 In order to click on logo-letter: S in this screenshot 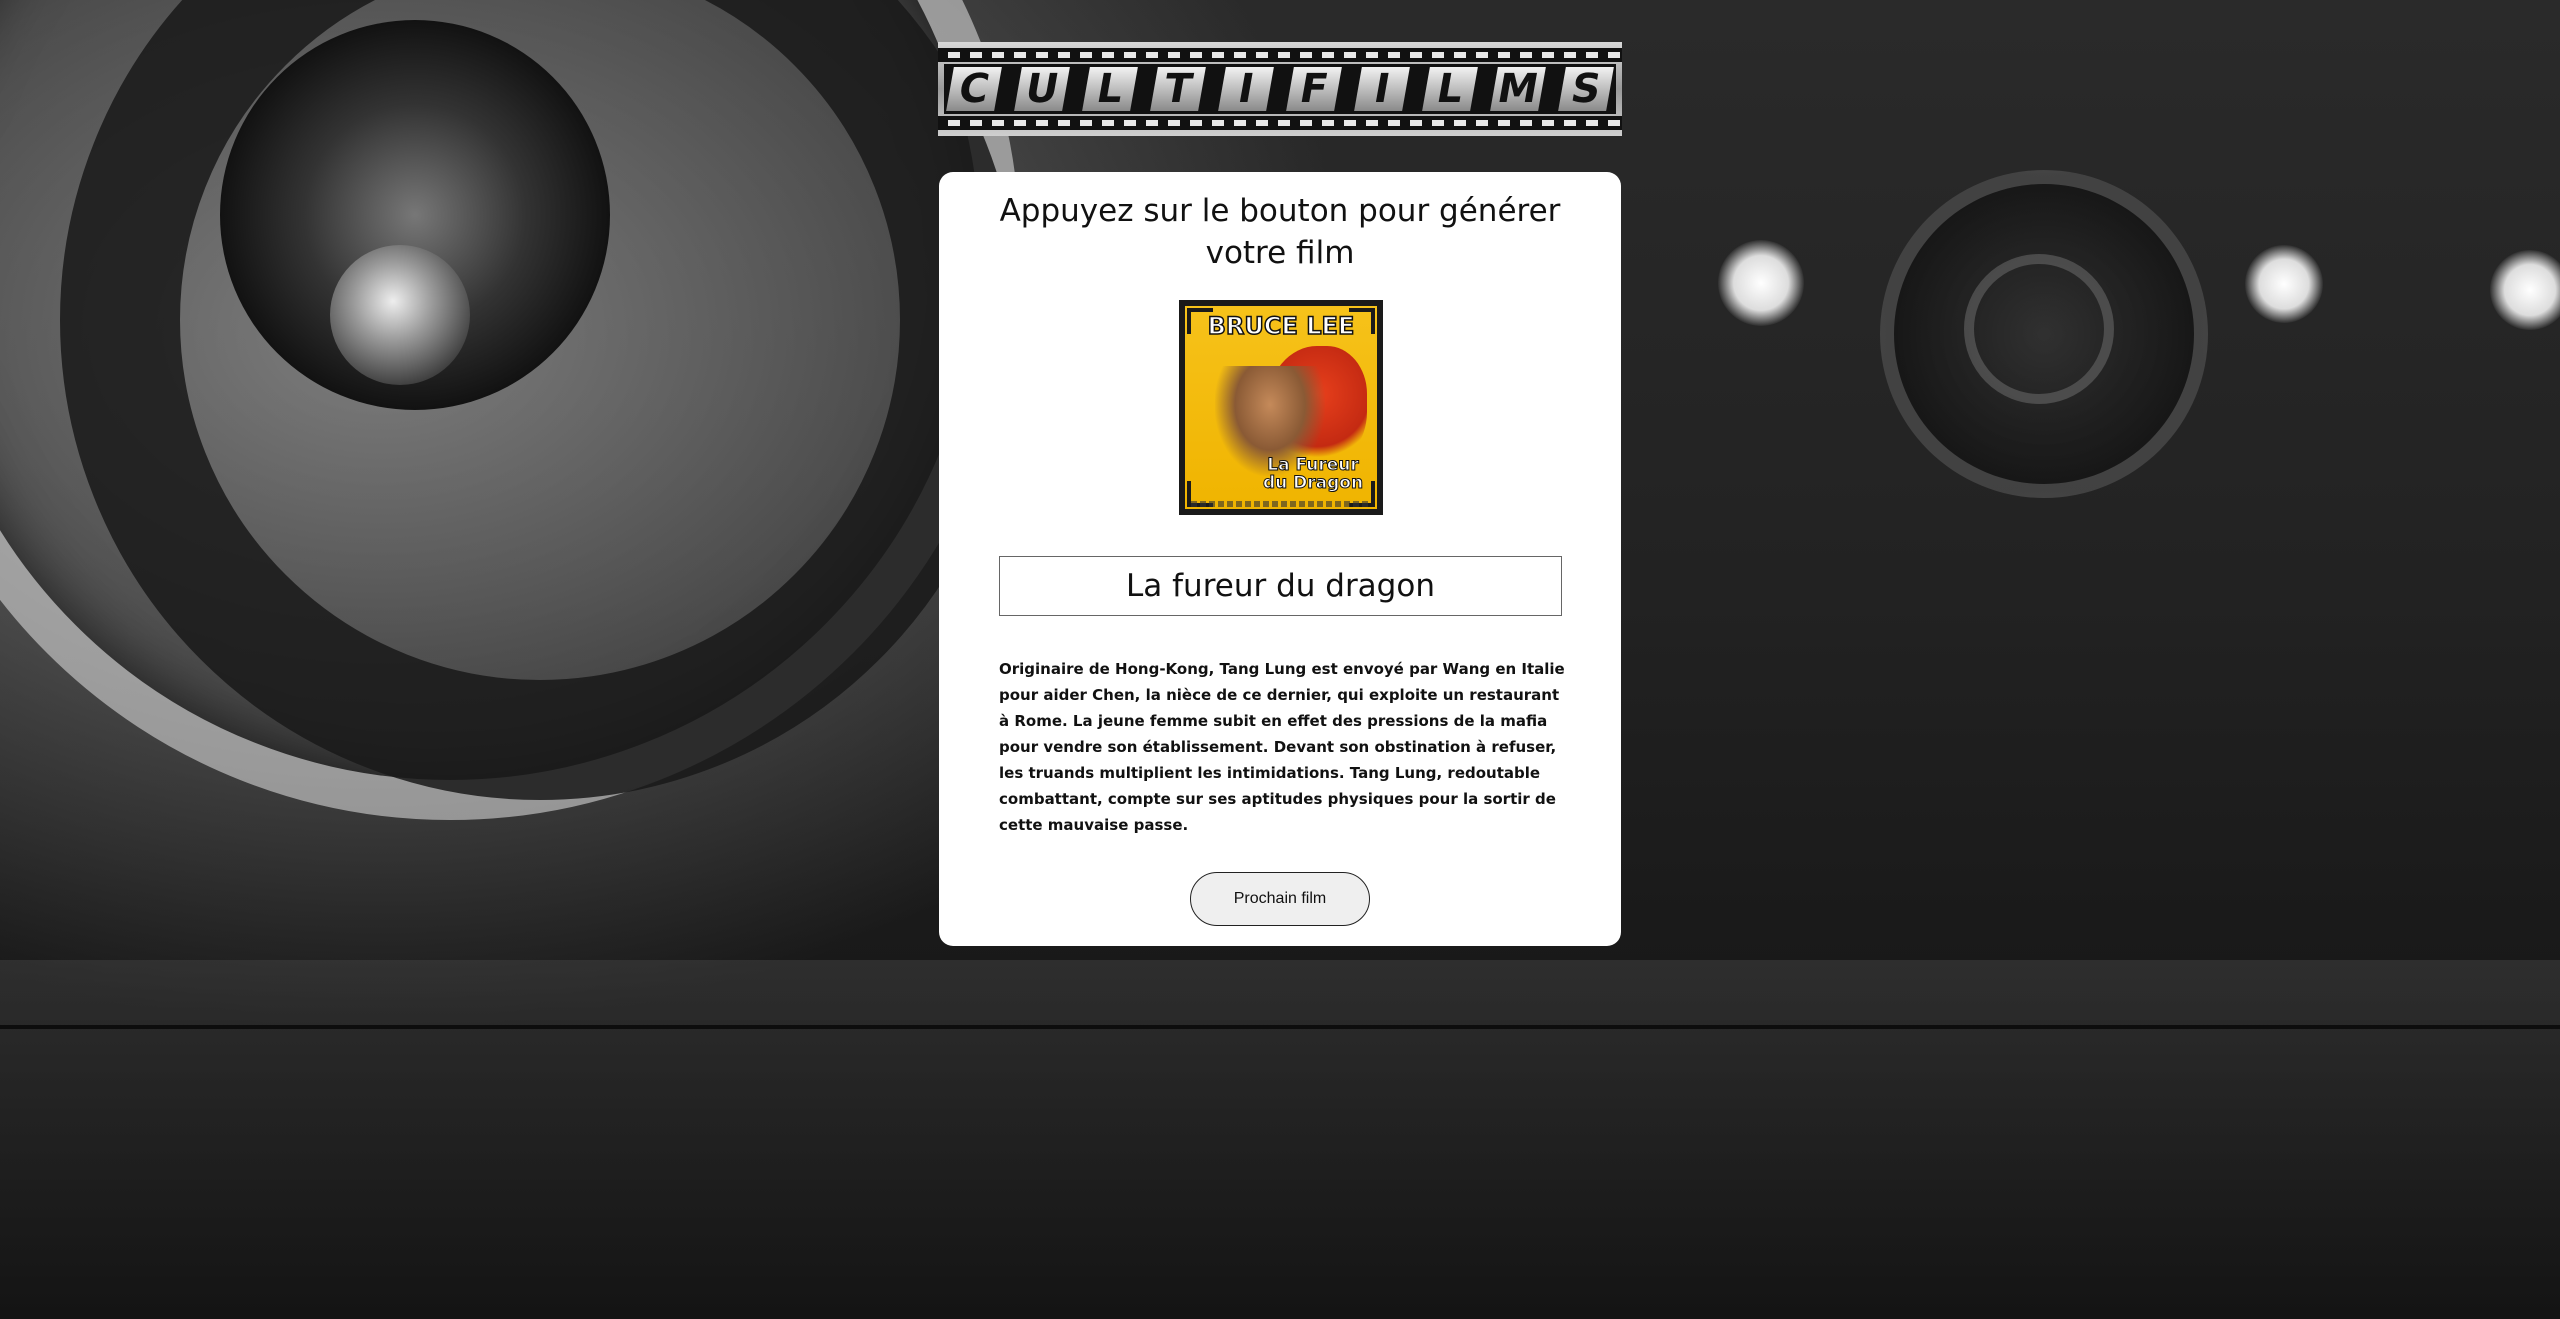, I will do `click(1586, 89)`.